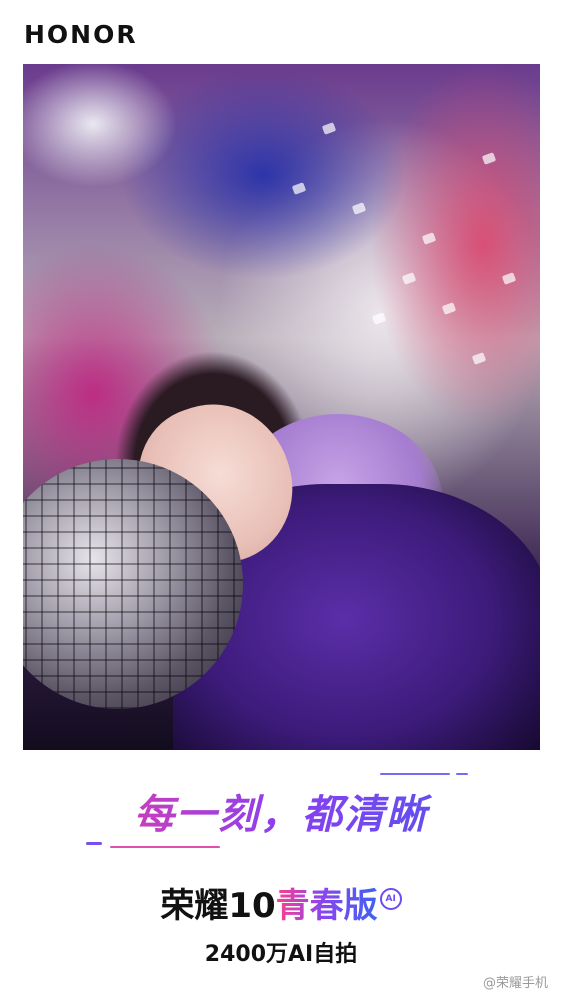  Describe the element at coordinates (281, 811) in the screenshot. I see `slogan-text: 每一刻，都清晰` at that location.